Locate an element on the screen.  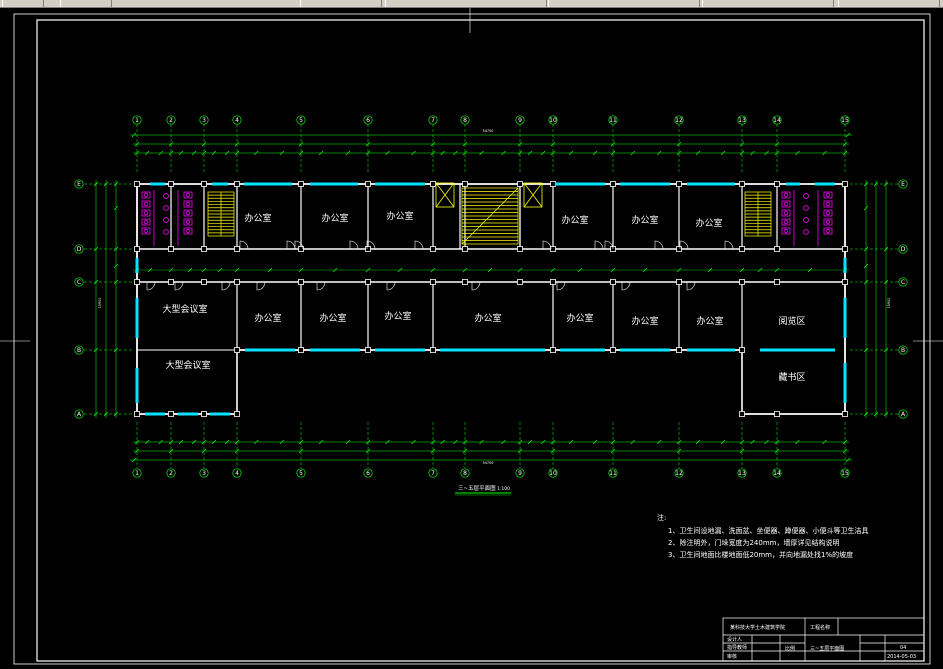
axis-label: 10 is located at coordinates (553, 120).